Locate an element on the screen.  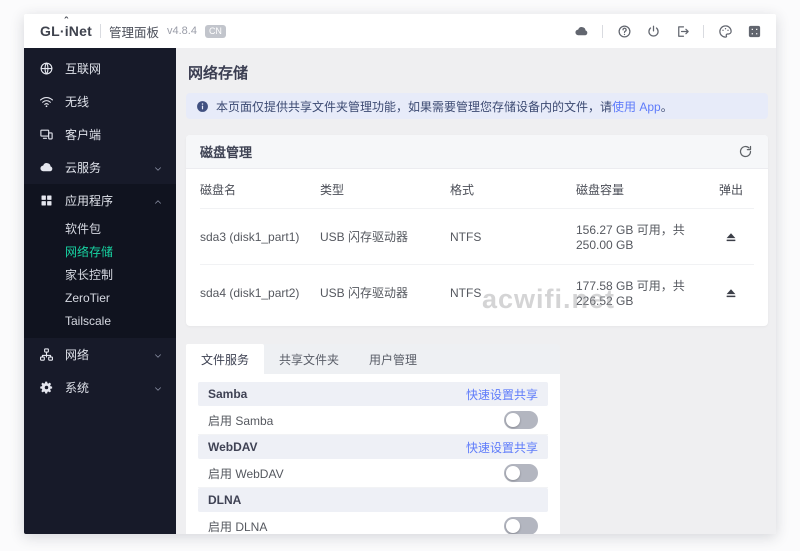
disk-capacity: 177.58 GB 可用，共 226.52 GB is located at coordinates (630, 293).